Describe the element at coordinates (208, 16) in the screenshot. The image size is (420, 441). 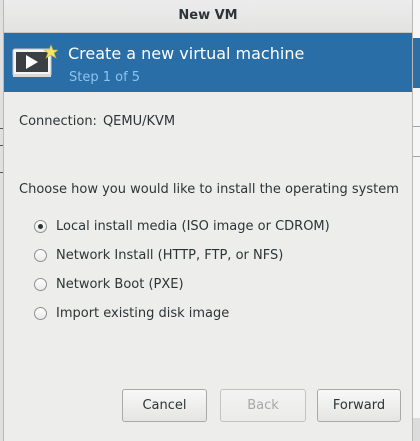
I see `window-title: New VM` at that location.